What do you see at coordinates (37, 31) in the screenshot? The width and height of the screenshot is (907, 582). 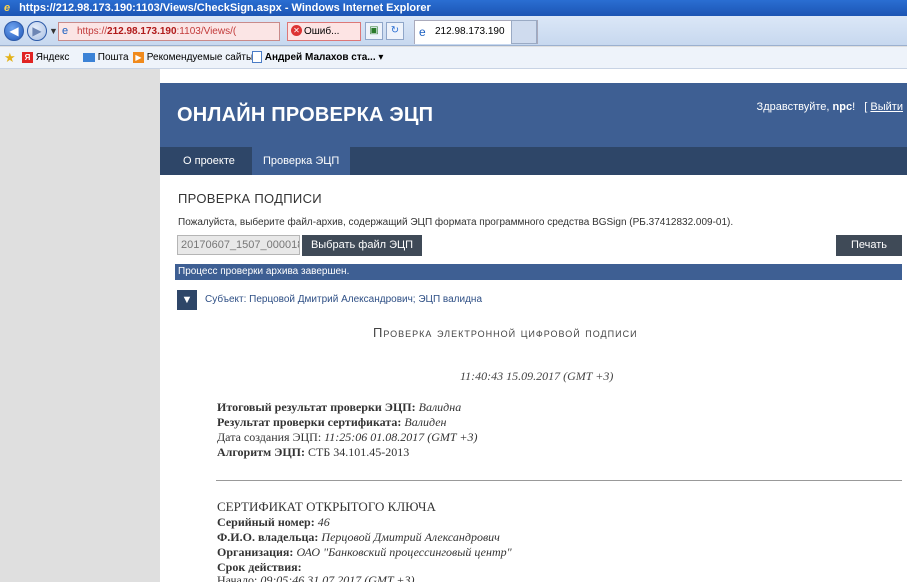 I see `forward-button: ▶` at bounding box center [37, 31].